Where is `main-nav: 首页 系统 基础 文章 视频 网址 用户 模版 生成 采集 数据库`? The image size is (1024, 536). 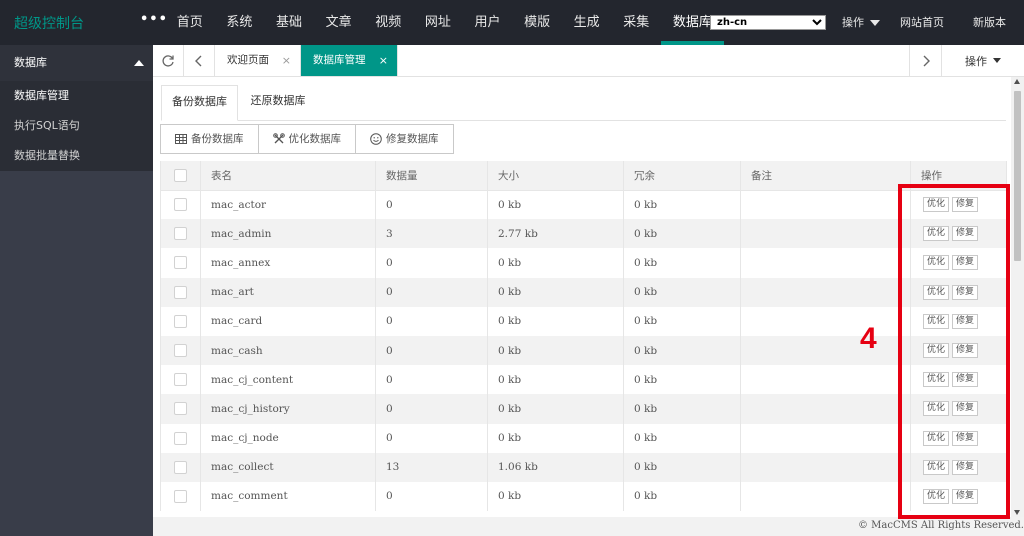
main-nav: 首页 系统 基础 文章 视频 网址 用户 模版 生成 采集 数据库 is located at coordinates (444, 22).